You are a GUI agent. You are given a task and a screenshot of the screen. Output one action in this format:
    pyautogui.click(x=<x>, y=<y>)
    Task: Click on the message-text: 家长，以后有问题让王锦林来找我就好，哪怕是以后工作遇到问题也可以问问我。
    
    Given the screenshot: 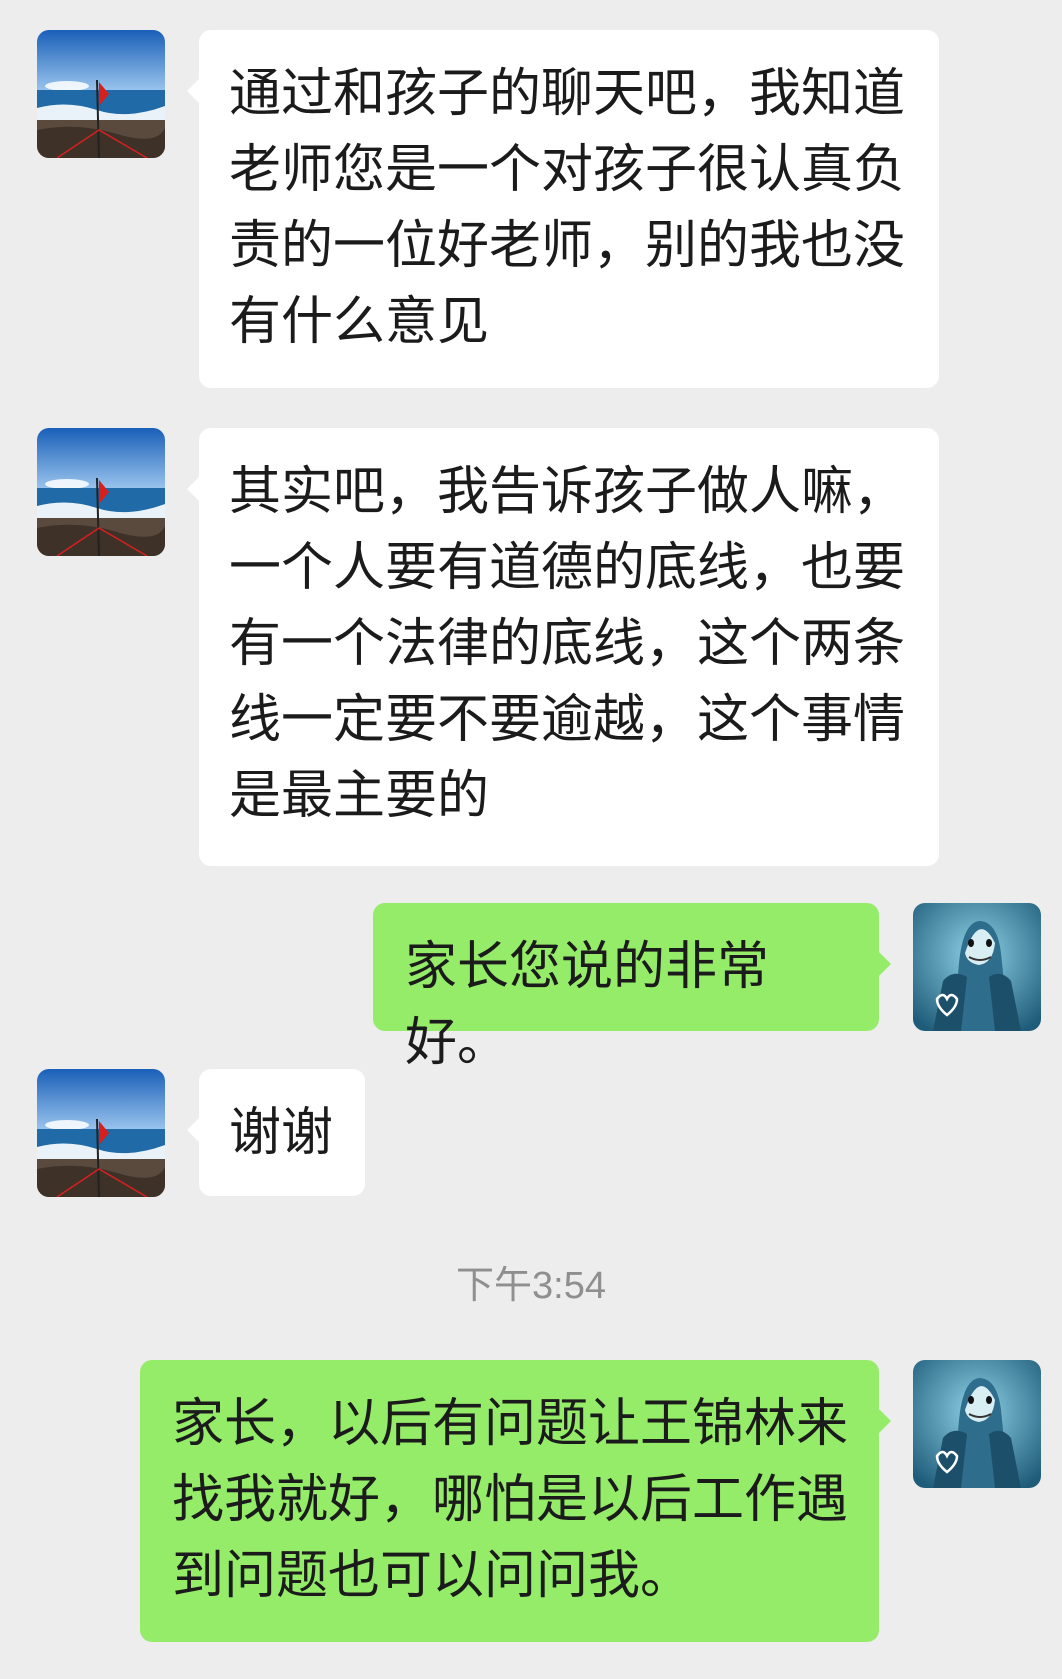 What is the action you would take?
    pyautogui.click(x=510, y=1500)
    